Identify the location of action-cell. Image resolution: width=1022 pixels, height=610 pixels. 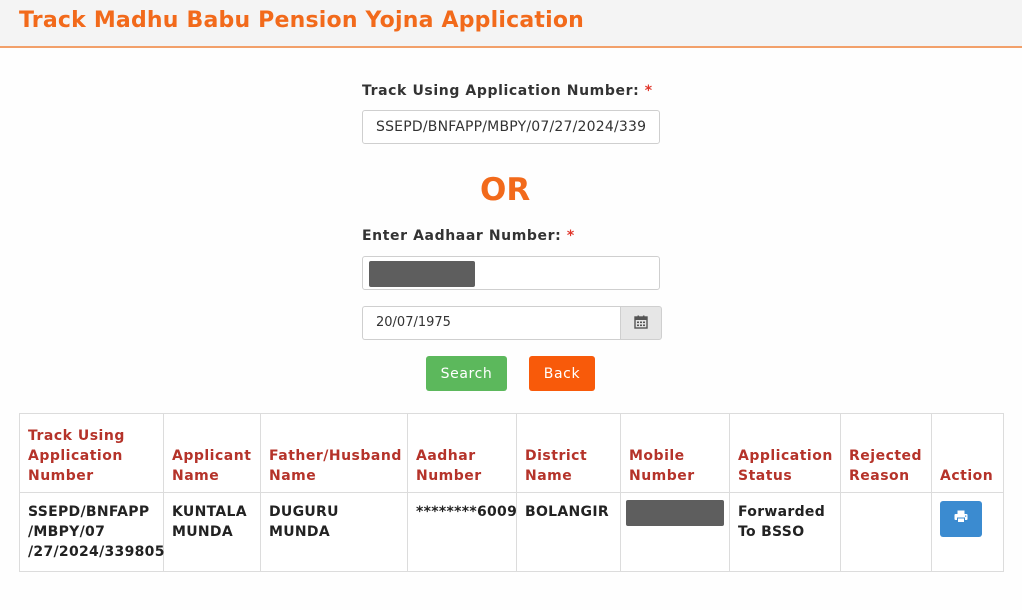
(967, 532).